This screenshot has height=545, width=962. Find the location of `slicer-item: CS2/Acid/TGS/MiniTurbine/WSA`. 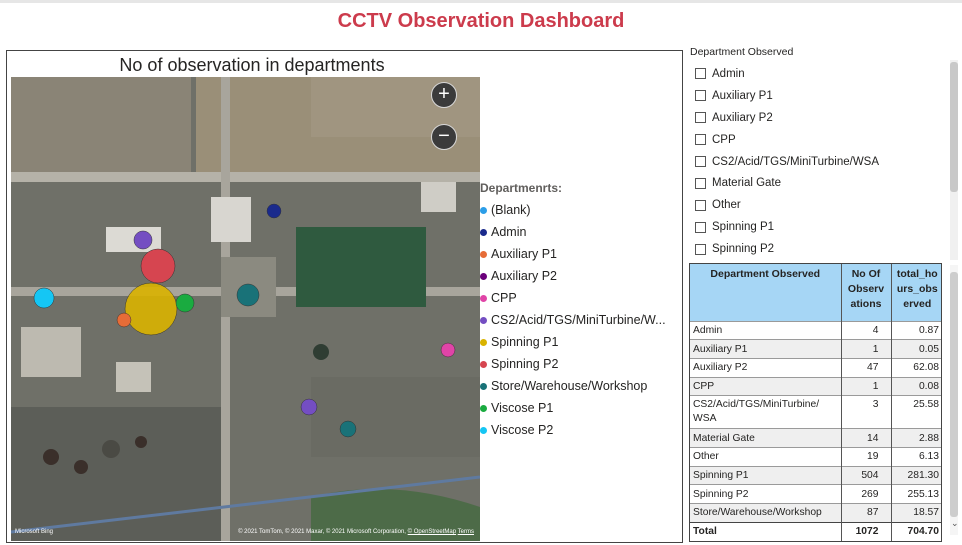

slicer-item: CS2/Acid/TGS/MiniTurbine/WSA is located at coordinates (820, 162).